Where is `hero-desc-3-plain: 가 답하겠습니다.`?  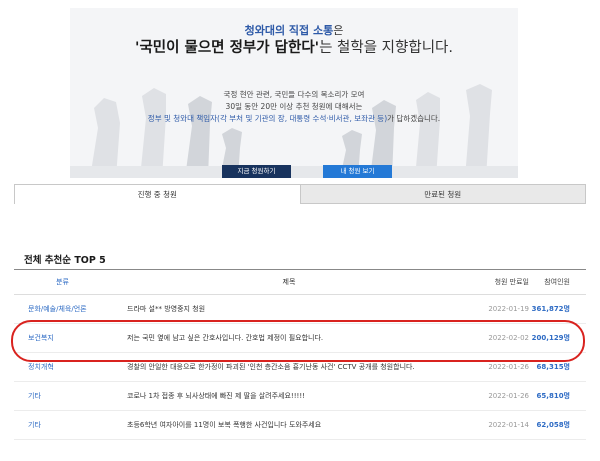 hero-desc-3-plain: 가 답하겠습니다. is located at coordinates (414, 118).